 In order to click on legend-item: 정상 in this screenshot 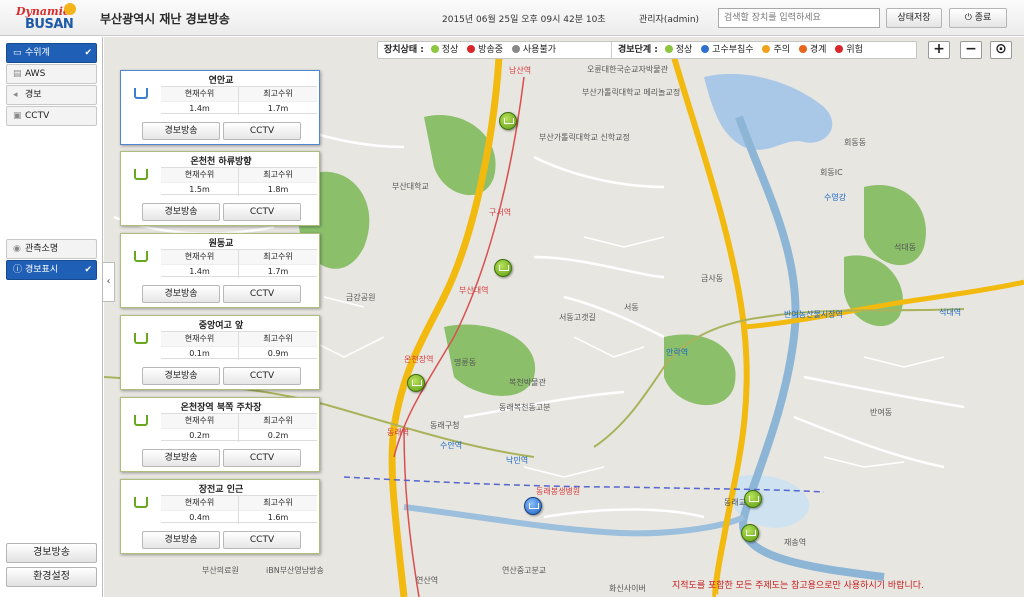, I will do `click(444, 50)`.